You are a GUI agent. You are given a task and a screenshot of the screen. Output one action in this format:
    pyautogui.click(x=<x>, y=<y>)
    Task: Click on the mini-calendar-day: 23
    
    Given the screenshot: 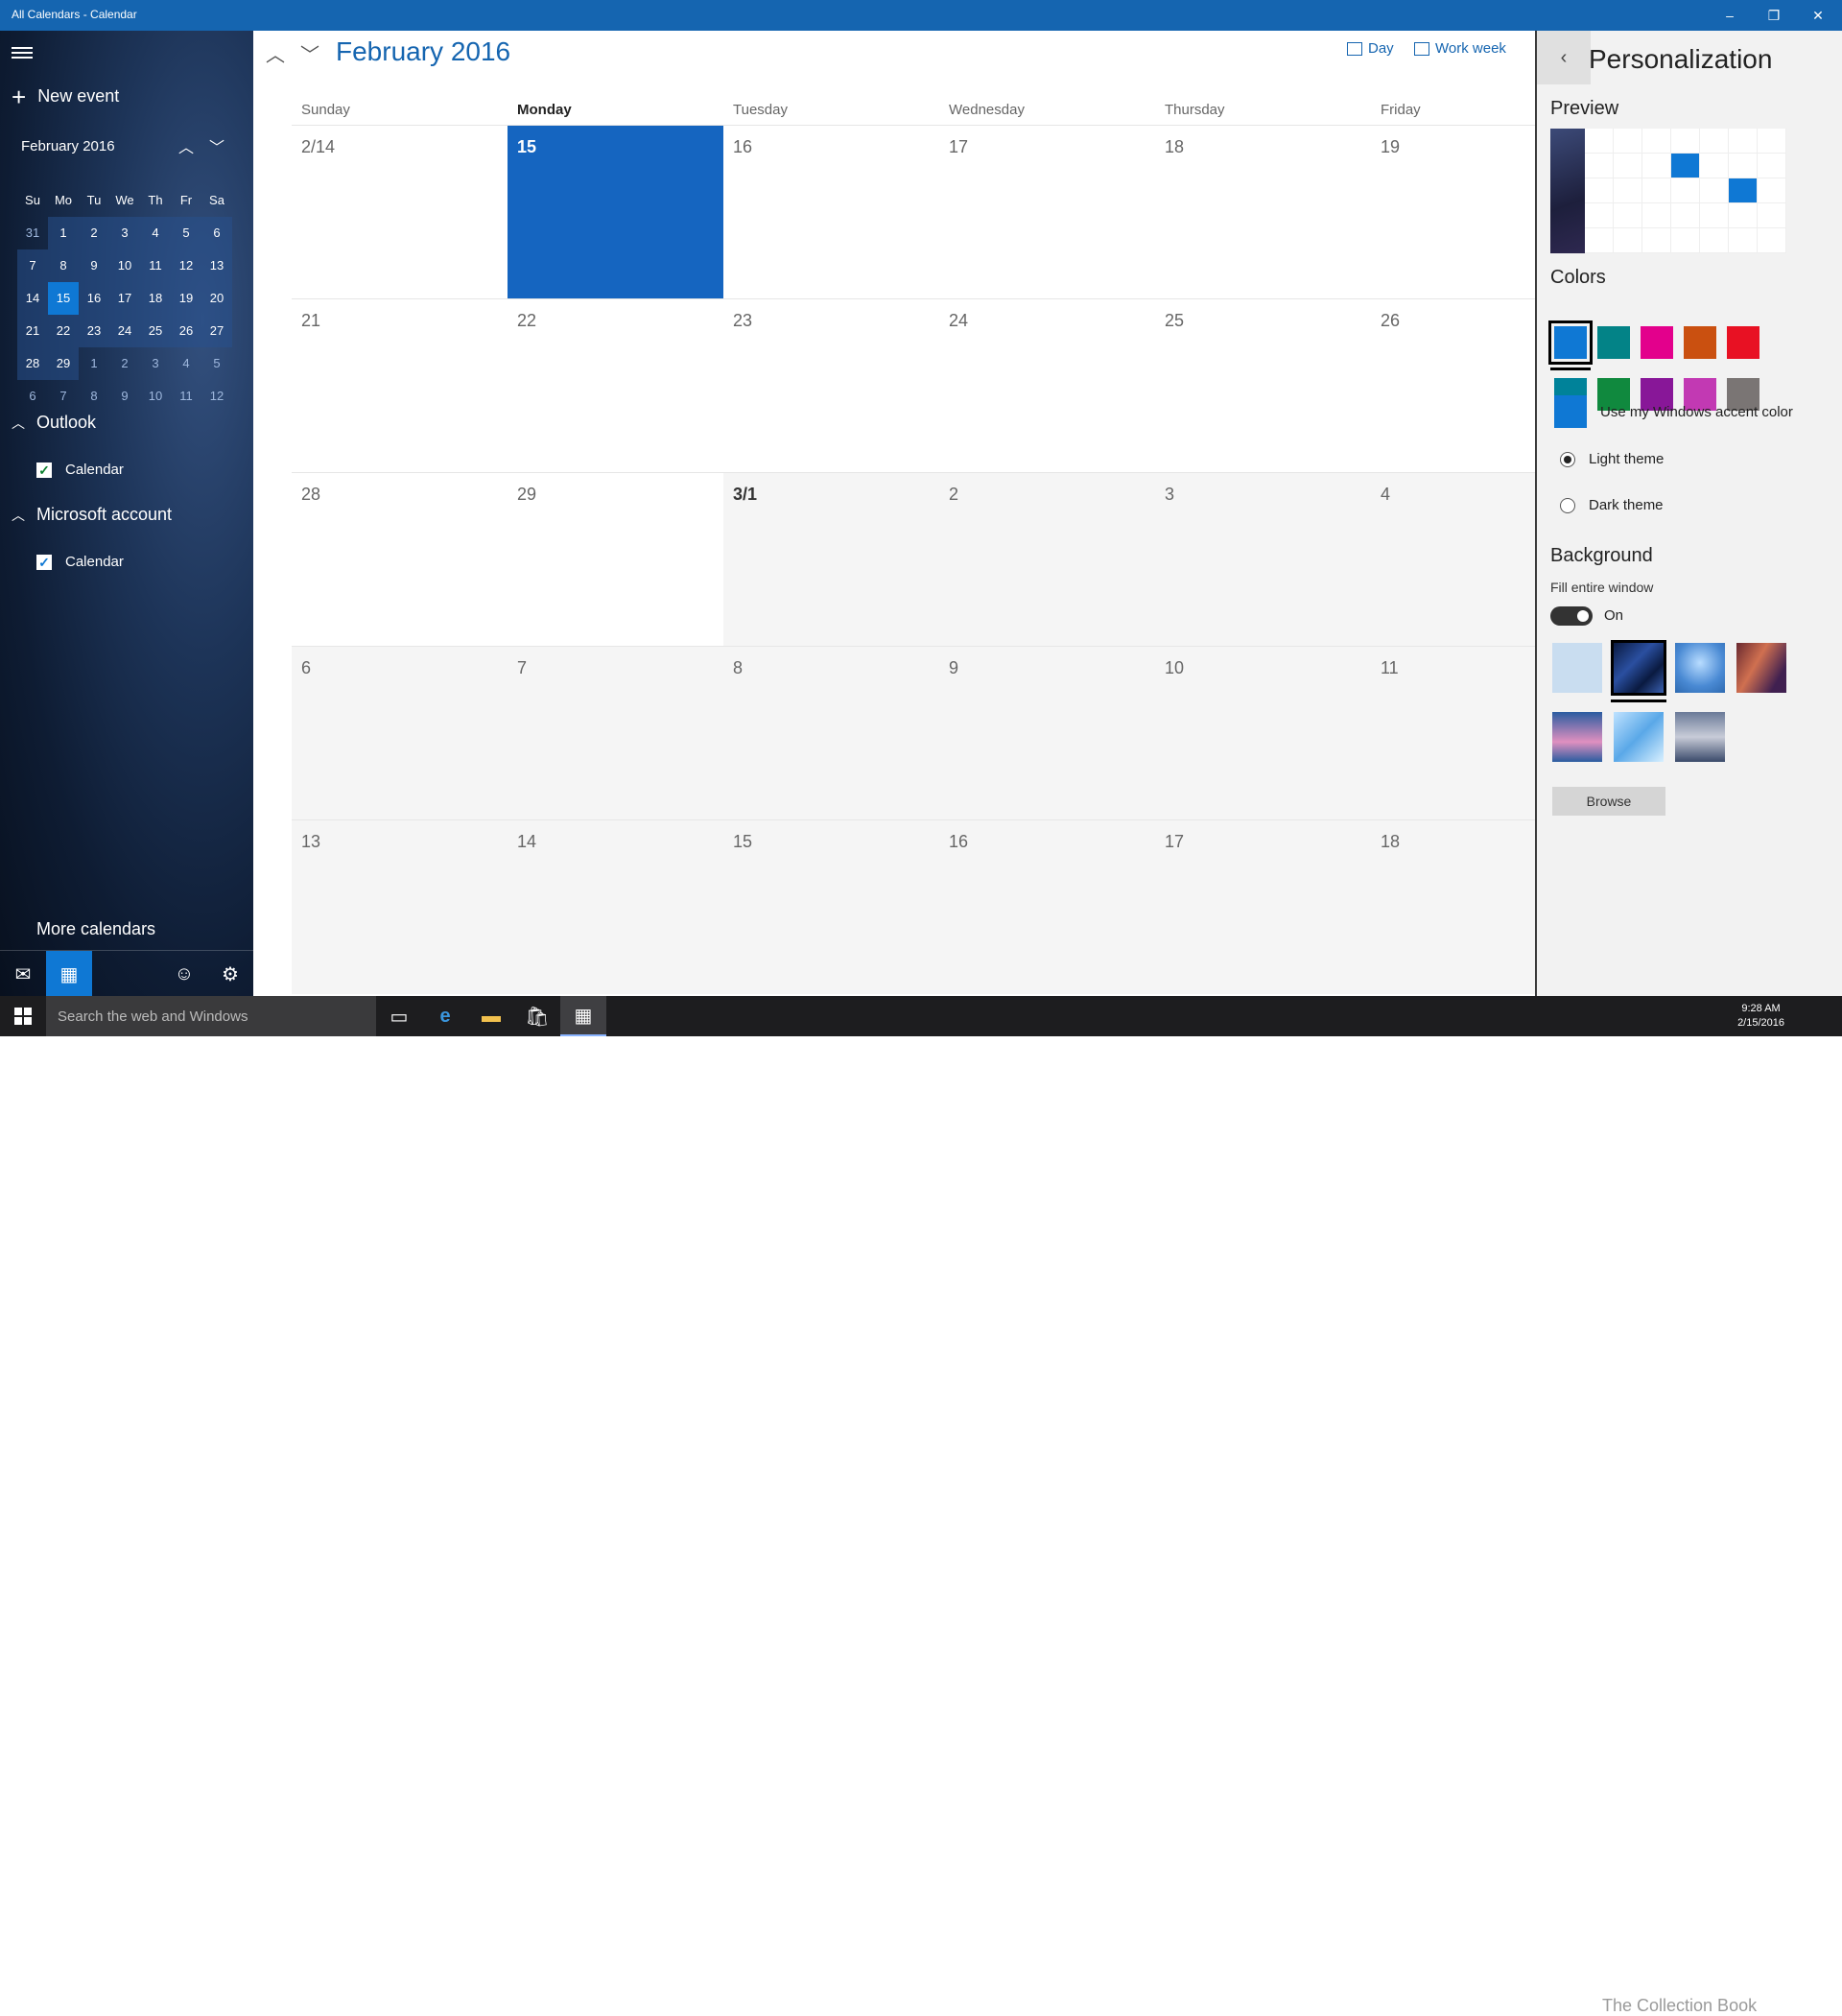 What is the action you would take?
    pyautogui.click(x=94, y=331)
    